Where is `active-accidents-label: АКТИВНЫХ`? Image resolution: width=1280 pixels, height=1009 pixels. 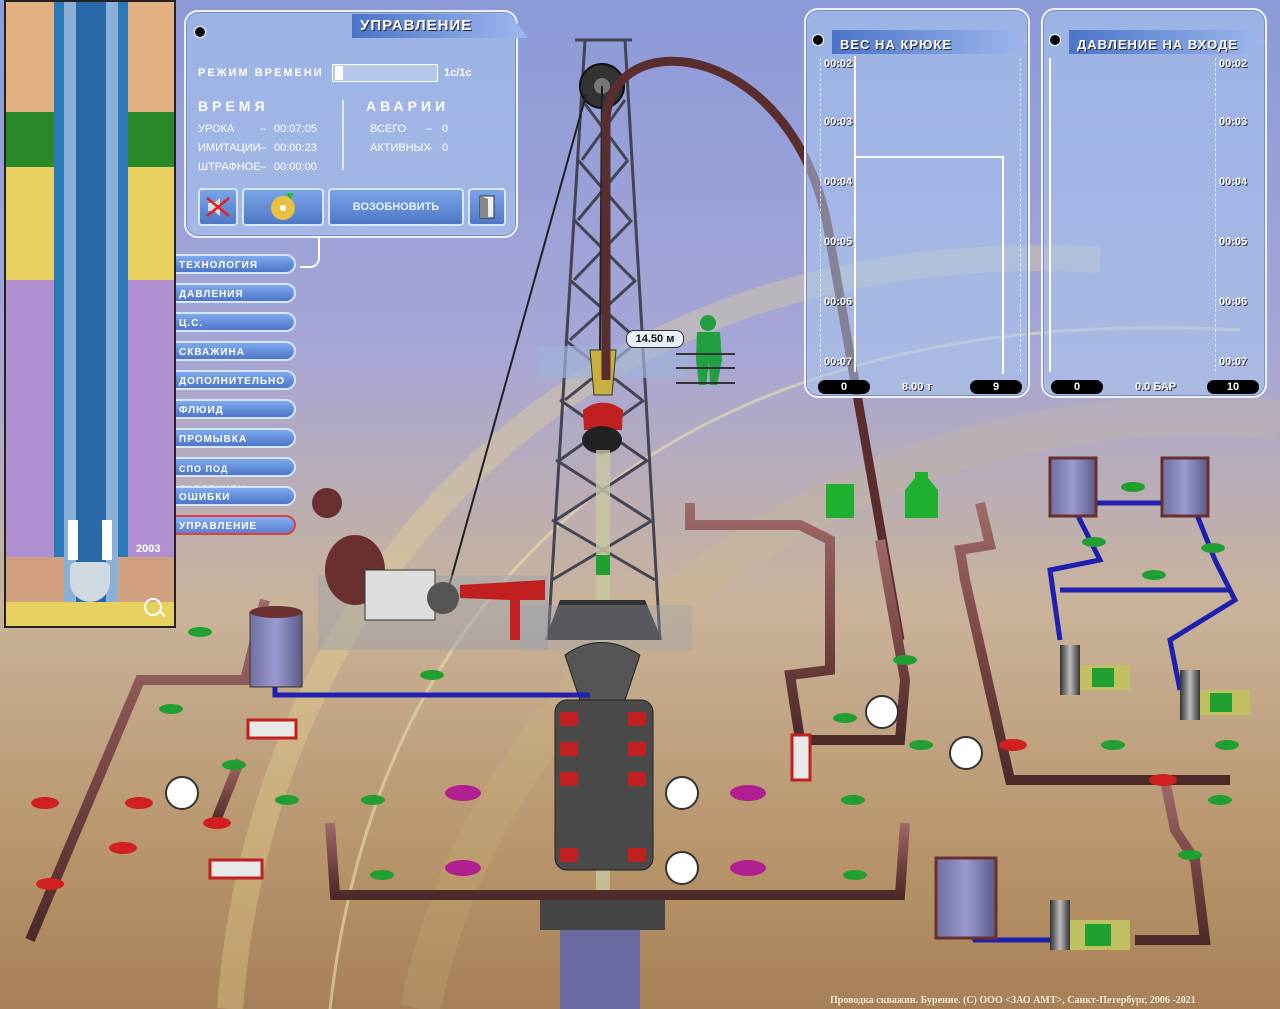
active-accidents-label: АКТИВНЫХ is located at coordinates (400, 148).